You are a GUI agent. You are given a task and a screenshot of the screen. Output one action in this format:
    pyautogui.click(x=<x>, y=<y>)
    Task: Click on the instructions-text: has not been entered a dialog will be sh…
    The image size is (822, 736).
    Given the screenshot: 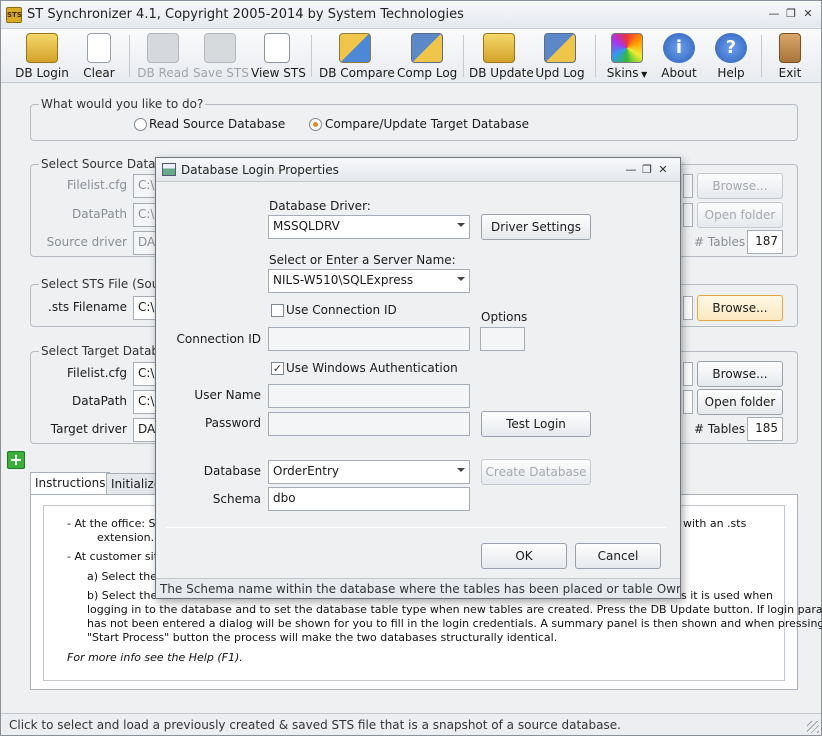 What is the action you would take?
    pyautogui.click(x=454, y=623)
    